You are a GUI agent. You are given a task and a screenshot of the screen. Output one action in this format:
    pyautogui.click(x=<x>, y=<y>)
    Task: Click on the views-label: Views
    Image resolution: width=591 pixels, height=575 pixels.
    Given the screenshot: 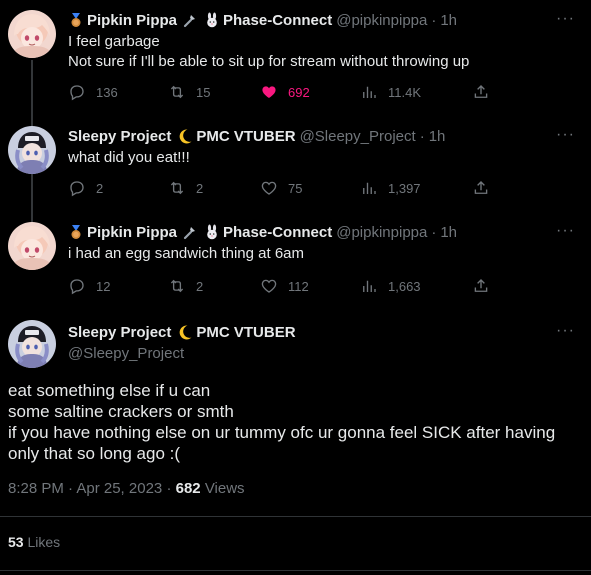 What is the action you would take?
    pyautogui.click(x=224, y=488)
    